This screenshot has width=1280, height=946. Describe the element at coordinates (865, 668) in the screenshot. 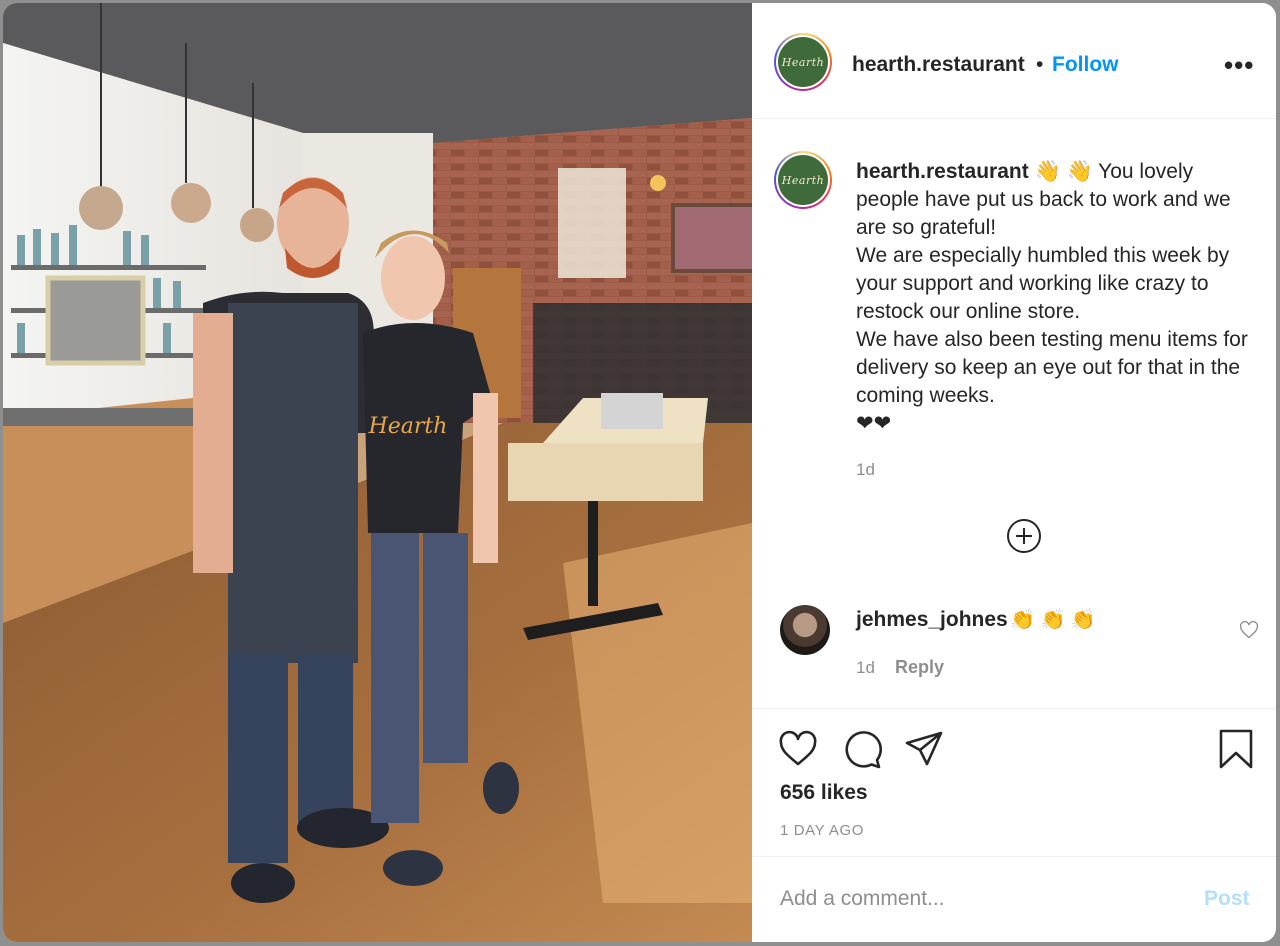

I see `comment-timestamp: 1d` at that location.